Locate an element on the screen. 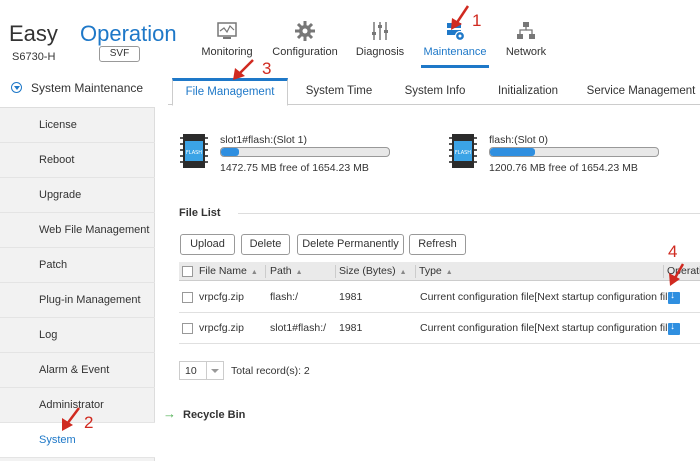 This screenshot has height=461, width=700. annotation-number: 2 is located at coordinates (89, 422).